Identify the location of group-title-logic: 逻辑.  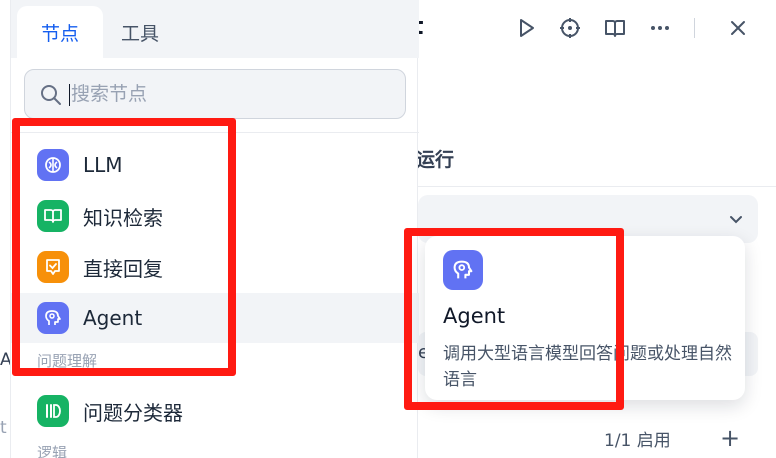
(52, 451).